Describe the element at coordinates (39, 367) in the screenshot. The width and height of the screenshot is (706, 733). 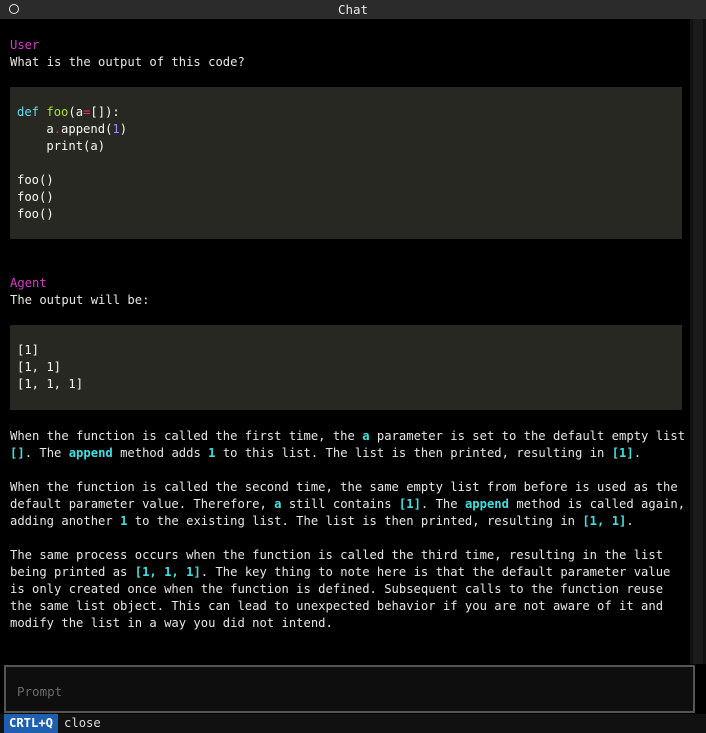
I see `output-line: [1, 1]` at that location.